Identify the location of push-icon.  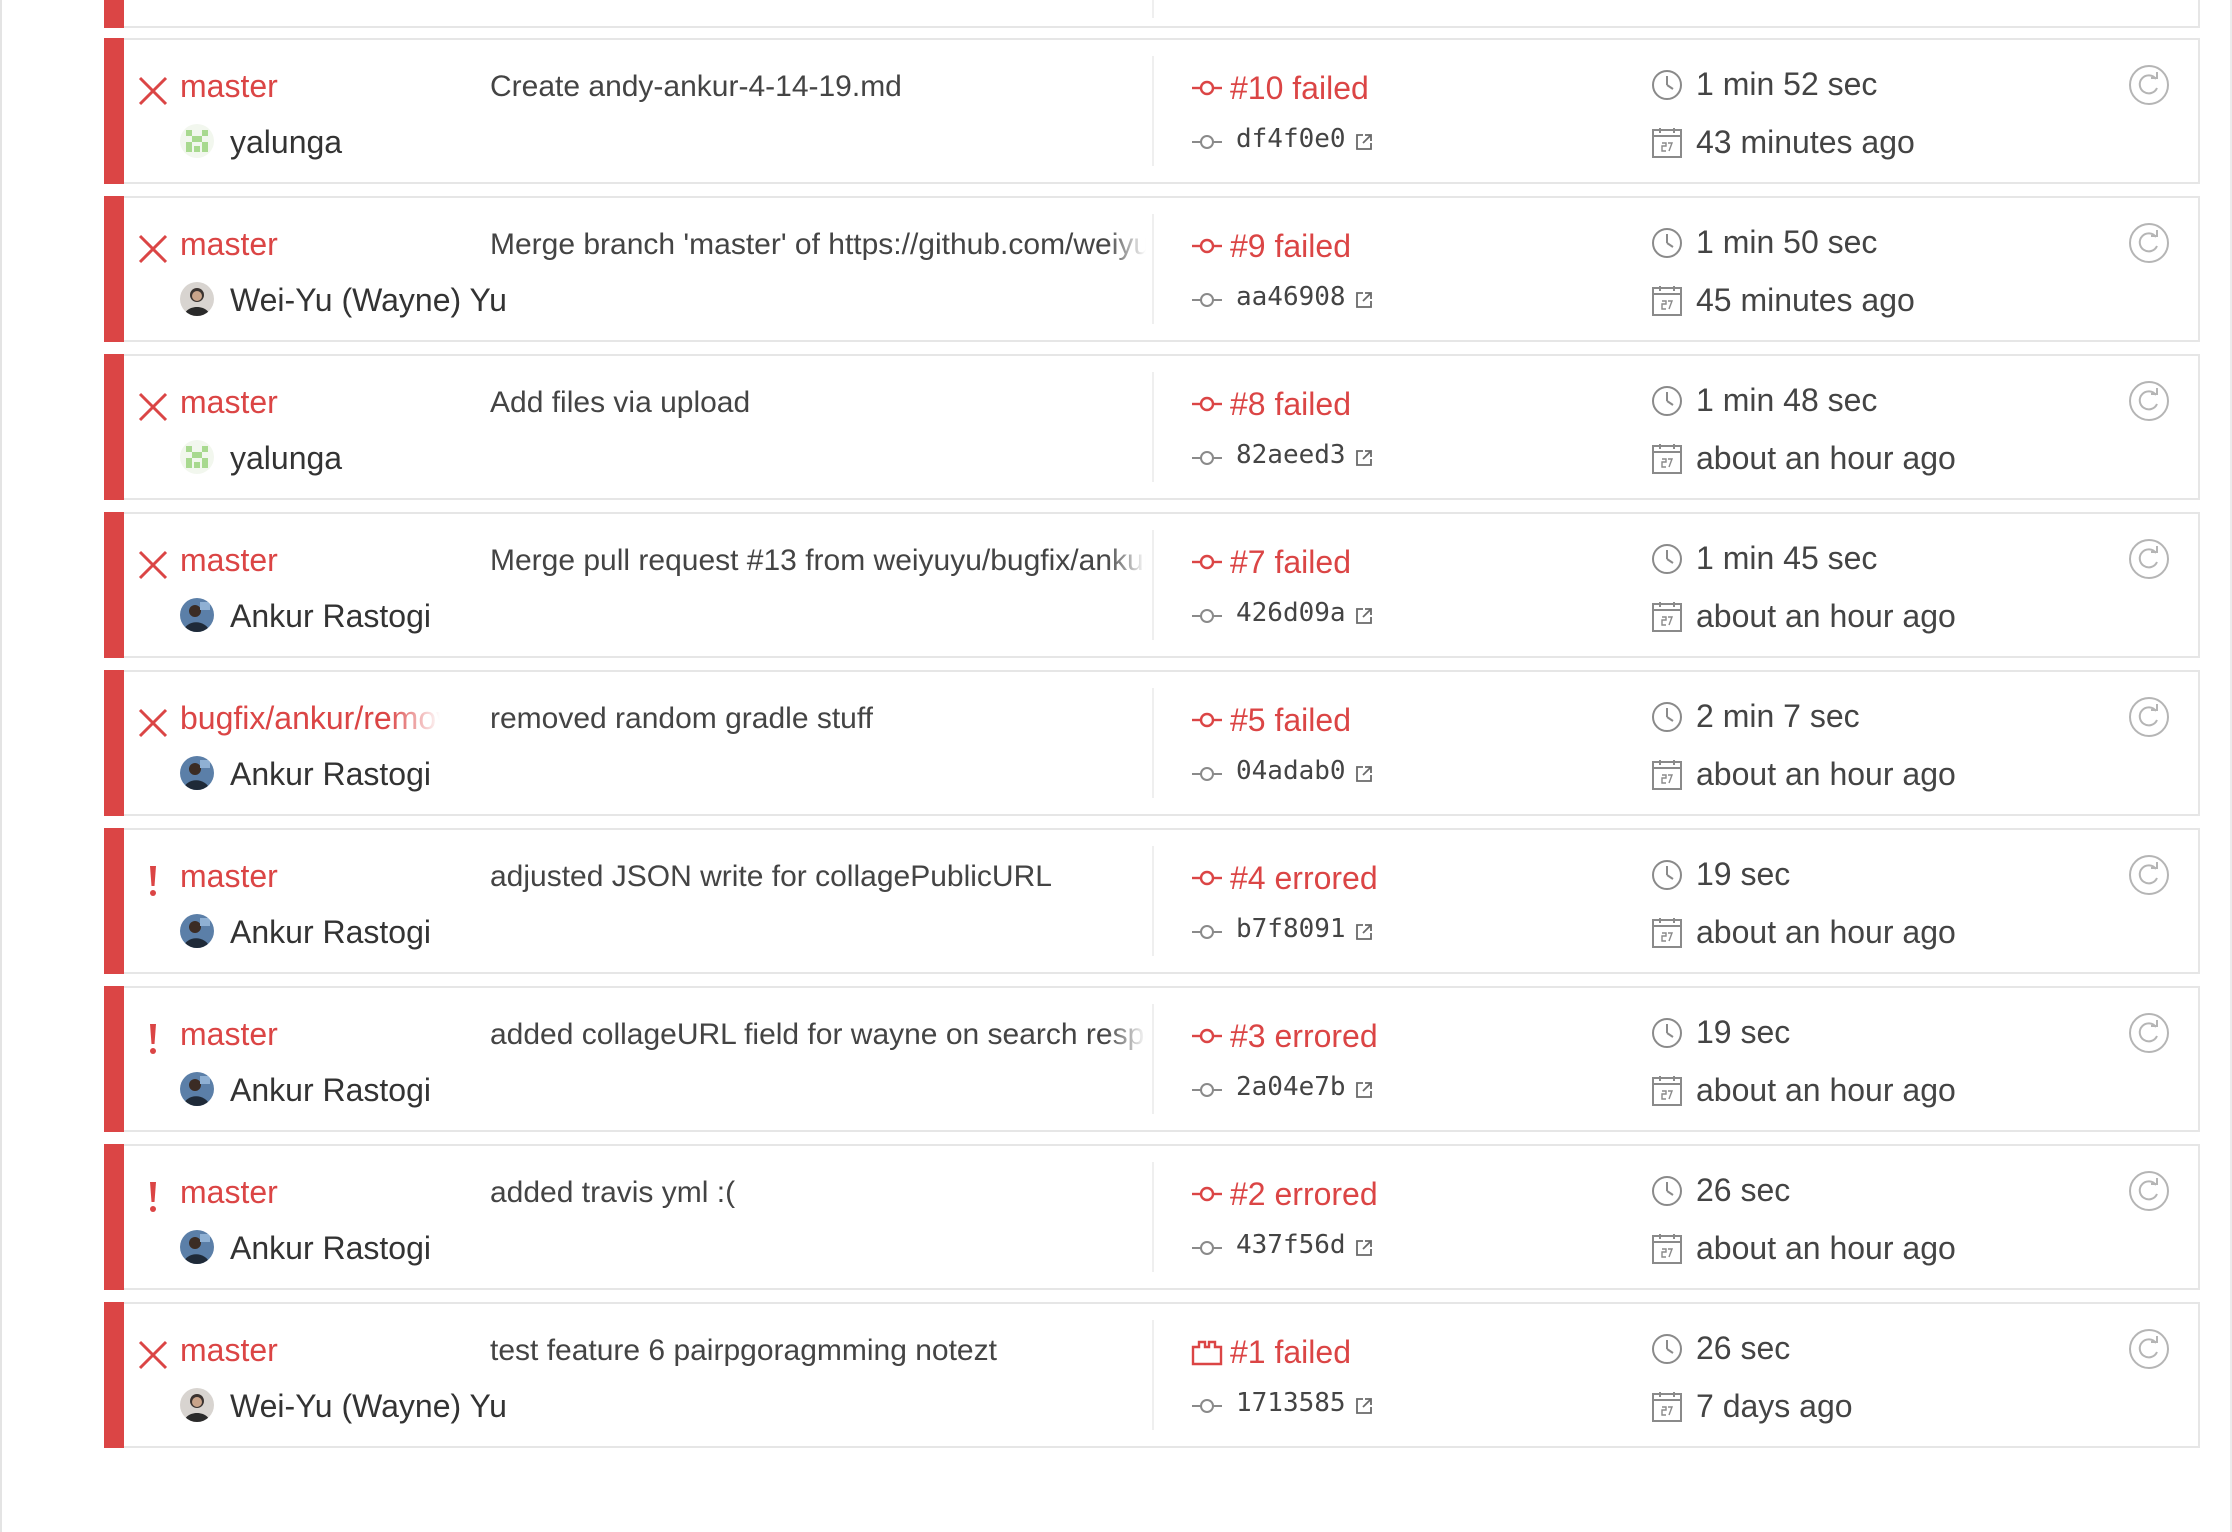
(1207, 1352).